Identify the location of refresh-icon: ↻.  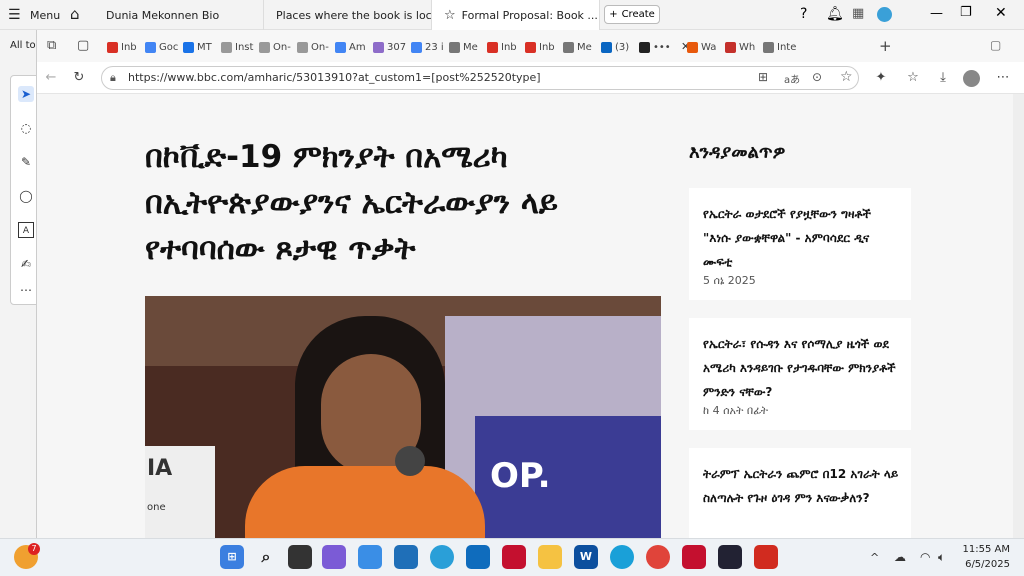
(79, 78).